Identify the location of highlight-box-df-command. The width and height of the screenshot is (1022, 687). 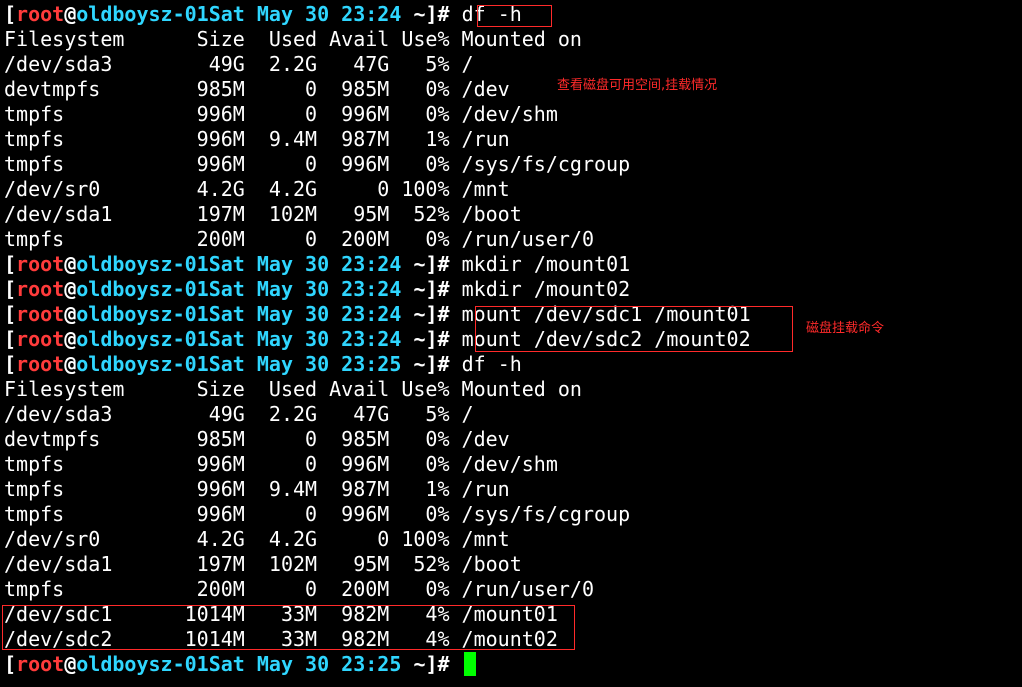
(514, 16).